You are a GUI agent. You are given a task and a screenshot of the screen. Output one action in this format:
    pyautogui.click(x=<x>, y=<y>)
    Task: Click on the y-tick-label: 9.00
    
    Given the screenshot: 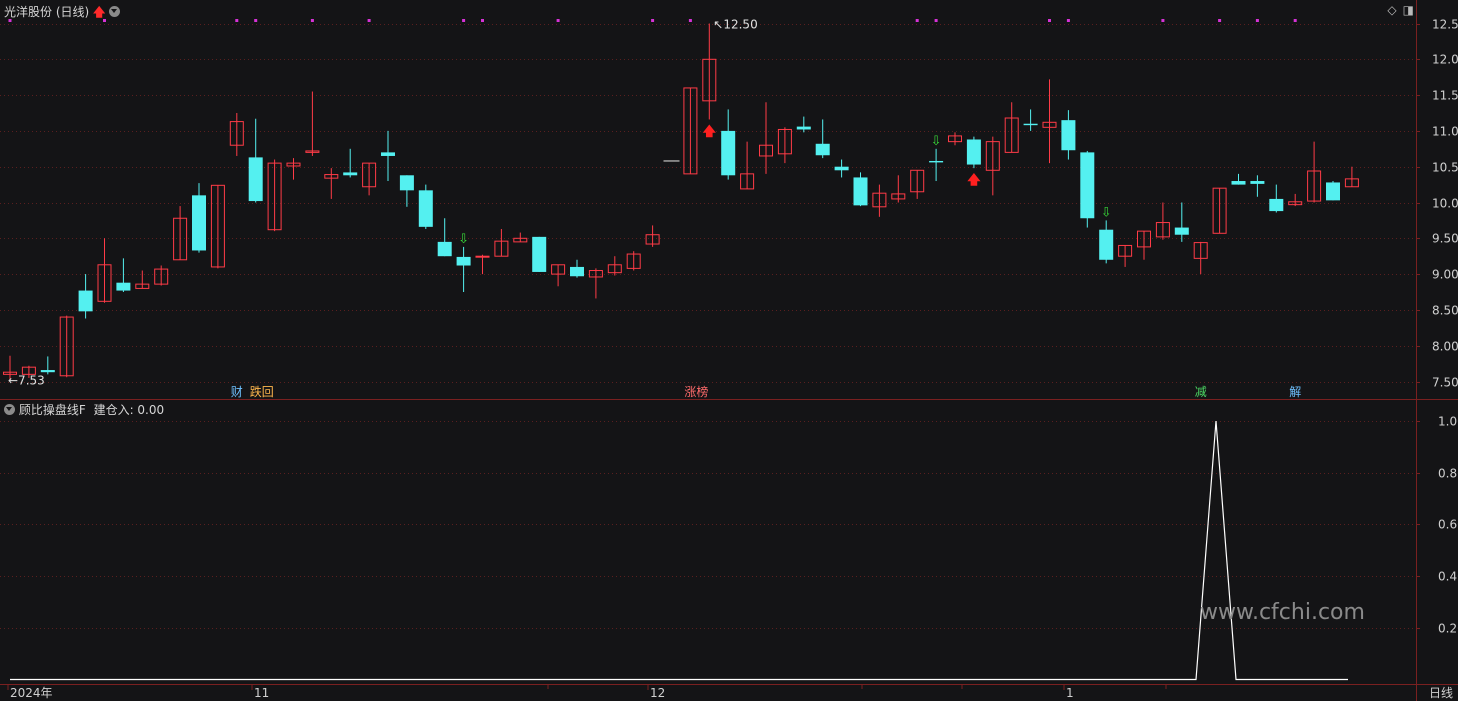 What is the action you would take?
    pyautogui.click(x=1445, y=275)
    